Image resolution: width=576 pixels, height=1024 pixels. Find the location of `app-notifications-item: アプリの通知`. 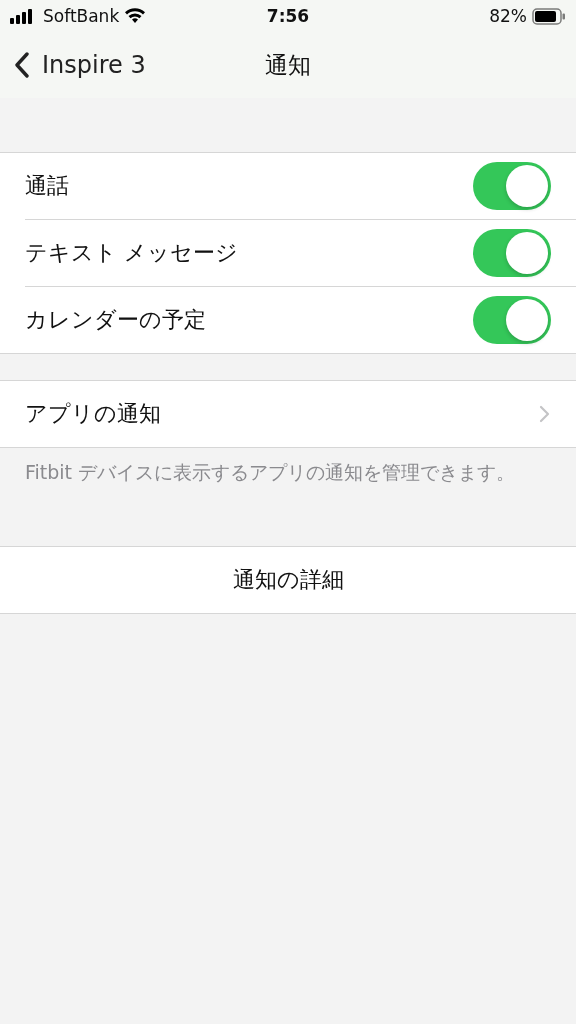

app-notifications-item: アプリの通知 is located at coordinates (288, 414).